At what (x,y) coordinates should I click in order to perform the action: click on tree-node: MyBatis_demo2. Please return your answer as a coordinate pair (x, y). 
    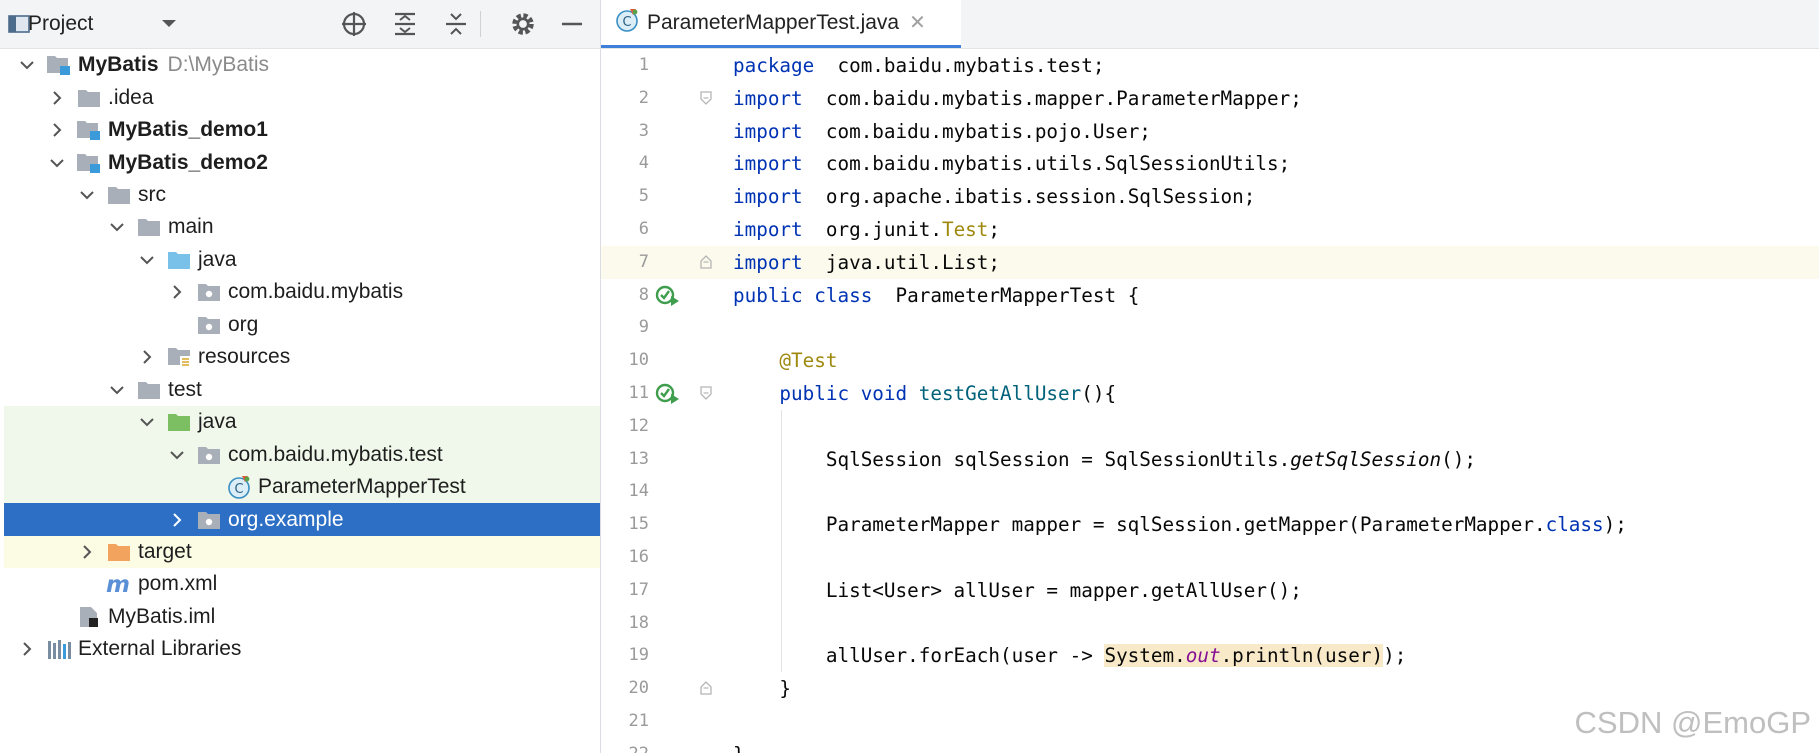
    Looking at the image, I should click on (302, 162).